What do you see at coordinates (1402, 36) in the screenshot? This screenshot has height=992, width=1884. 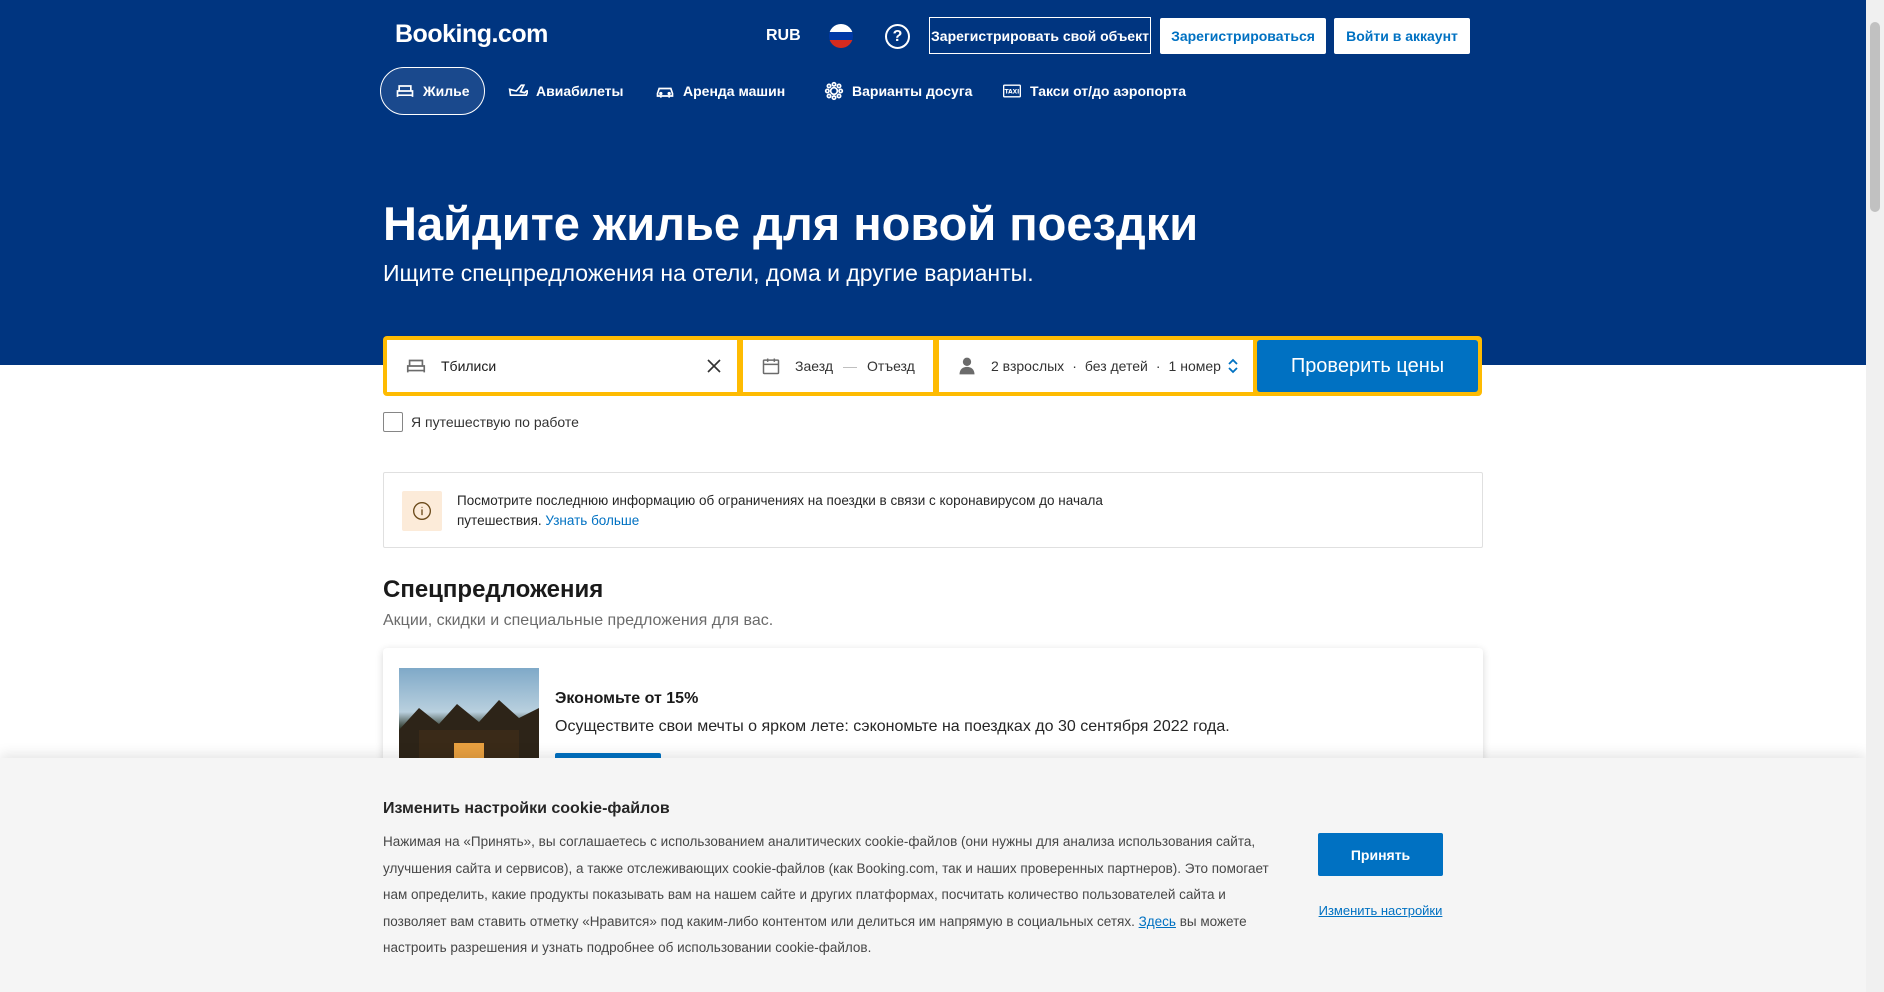 I see `sign-in-button: Войти в аккаунт` at bounding box center [1402, 36].